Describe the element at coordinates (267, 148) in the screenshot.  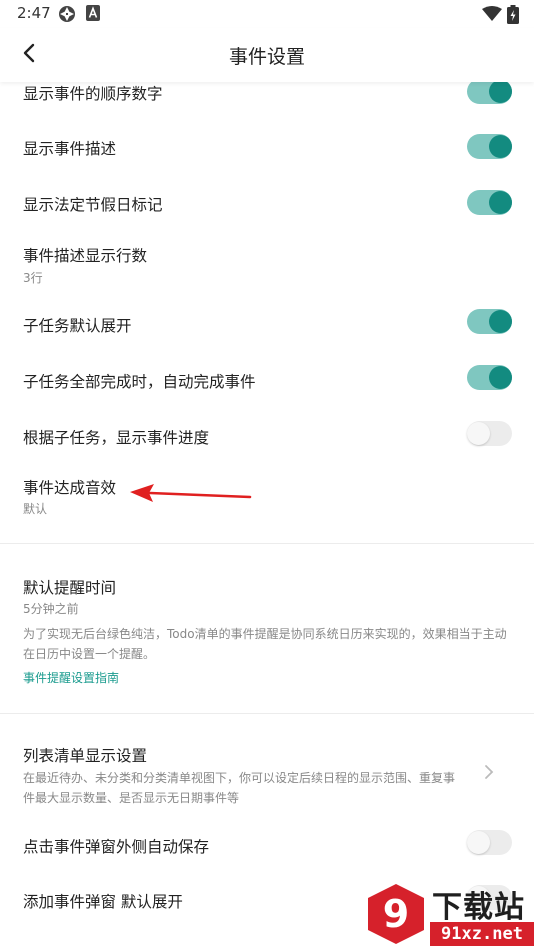
I see `setting-show-description: 显示事件描述` at that location.